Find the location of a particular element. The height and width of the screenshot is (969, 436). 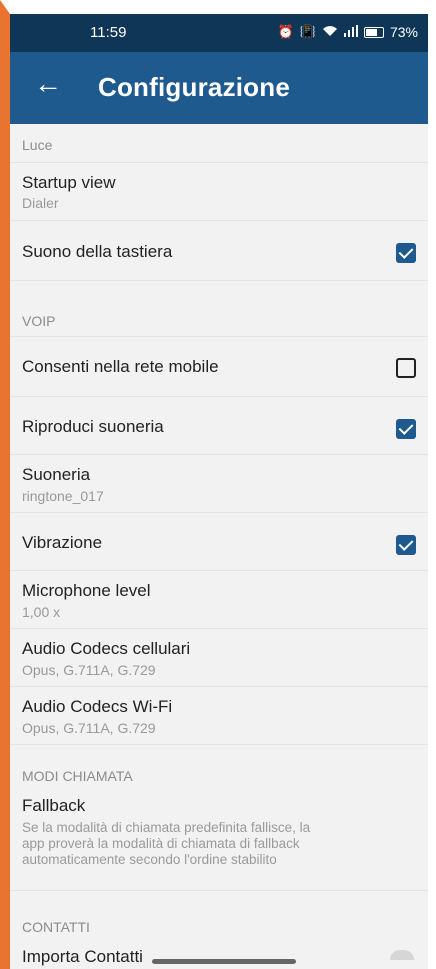

checkbox-consenti-rete-mobile is located at coordinates (406, 368).